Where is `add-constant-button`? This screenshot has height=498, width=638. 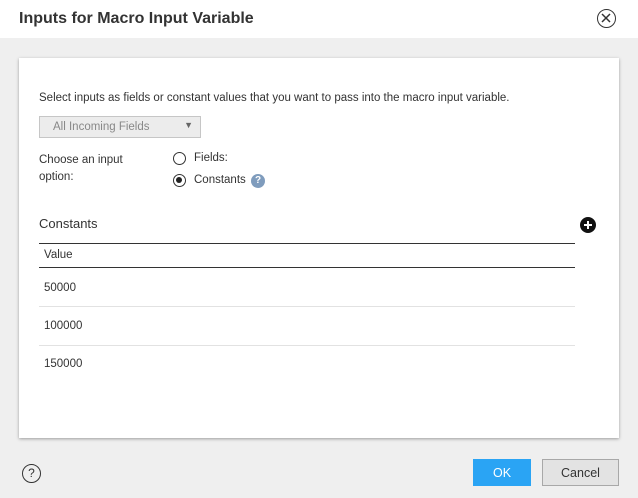 add-constant-button is located at coordinates (588, 225).